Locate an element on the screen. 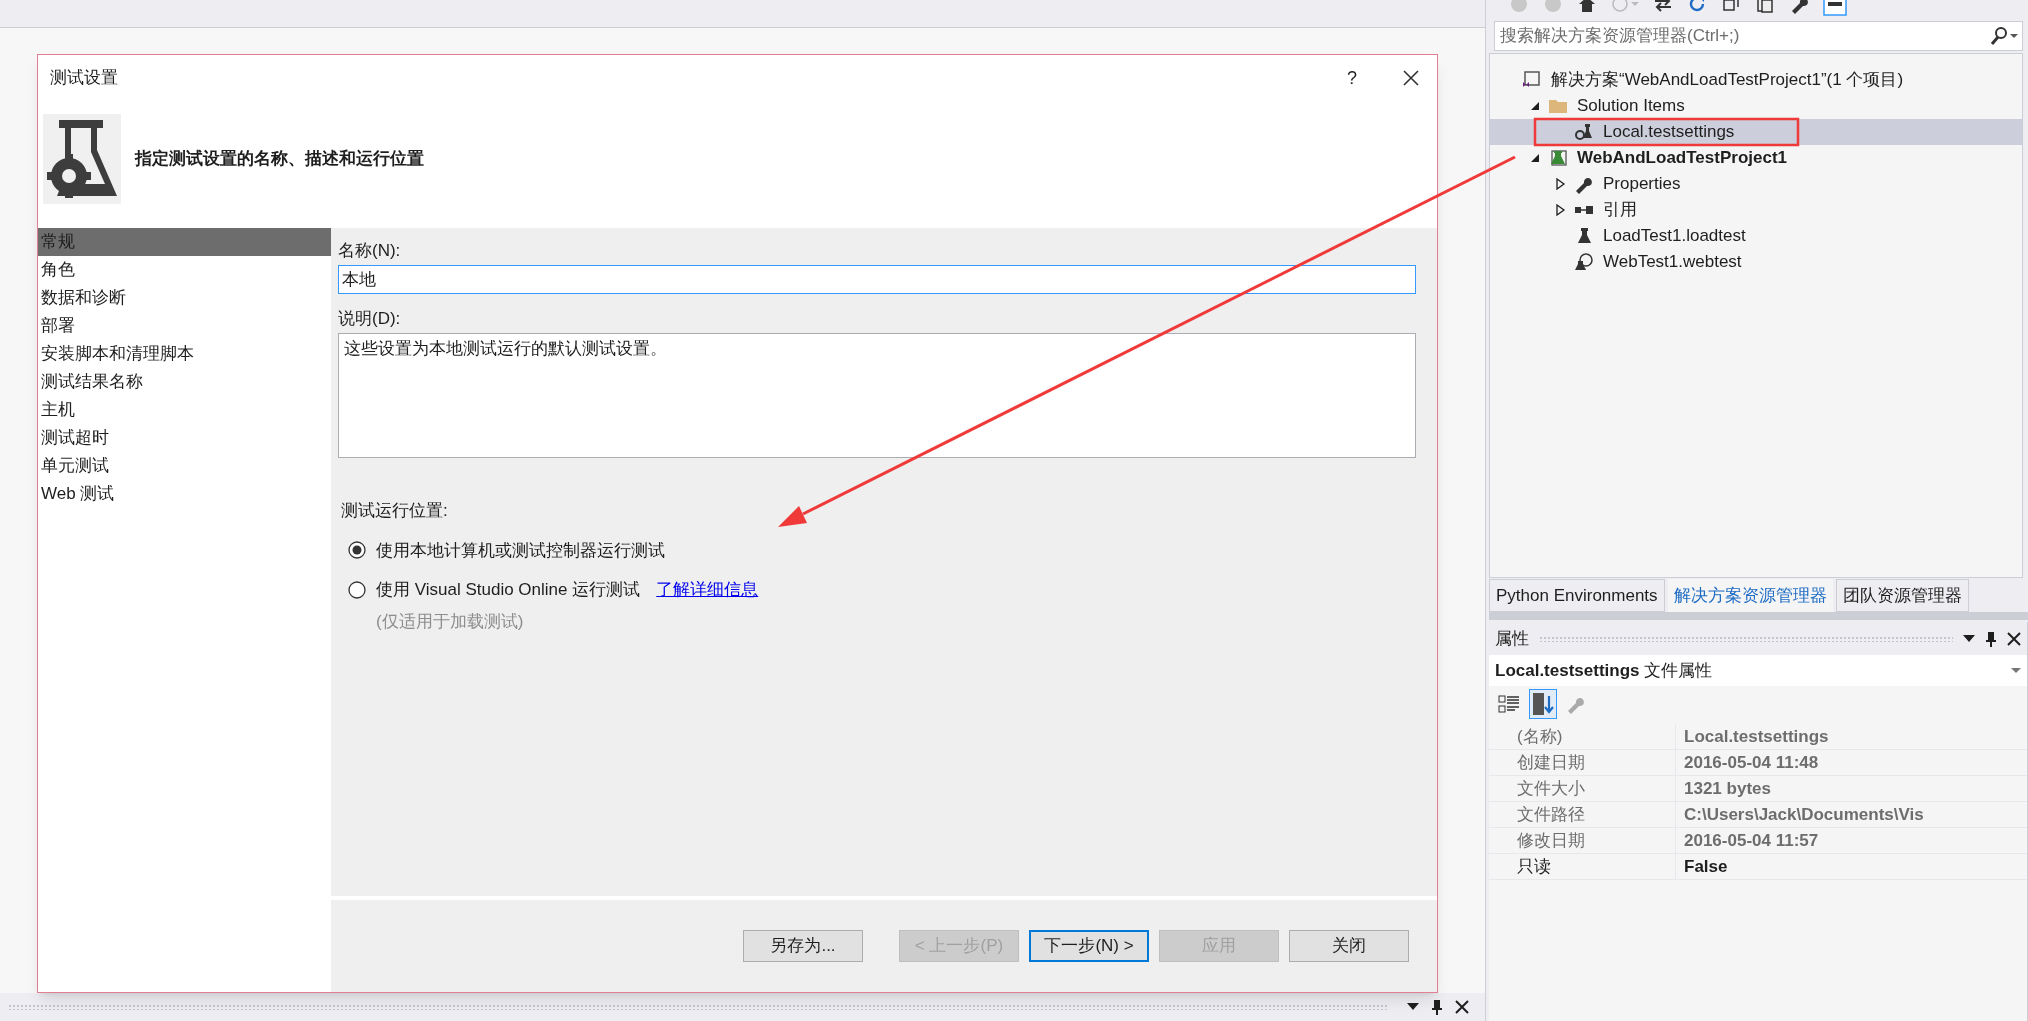  nav-item: 测试超时 is located at coordinates (184, 438).